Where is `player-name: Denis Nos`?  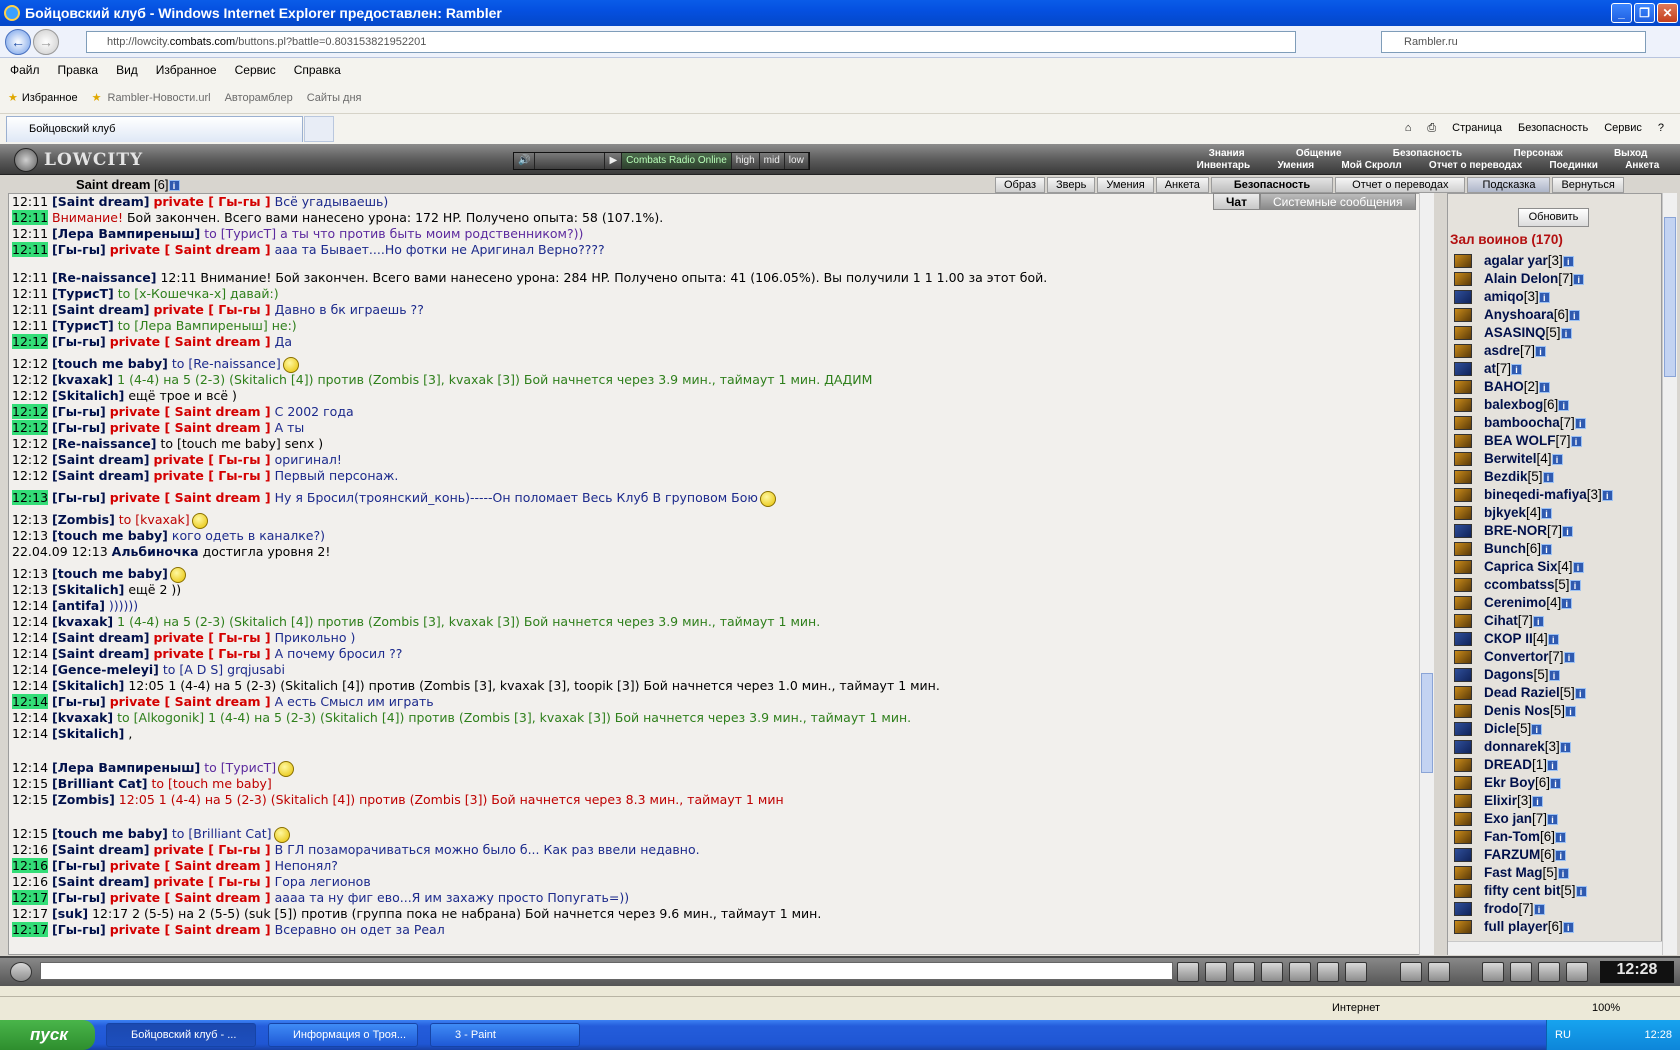
player-name: Denis Nos is located at coordinates (1517, 710).